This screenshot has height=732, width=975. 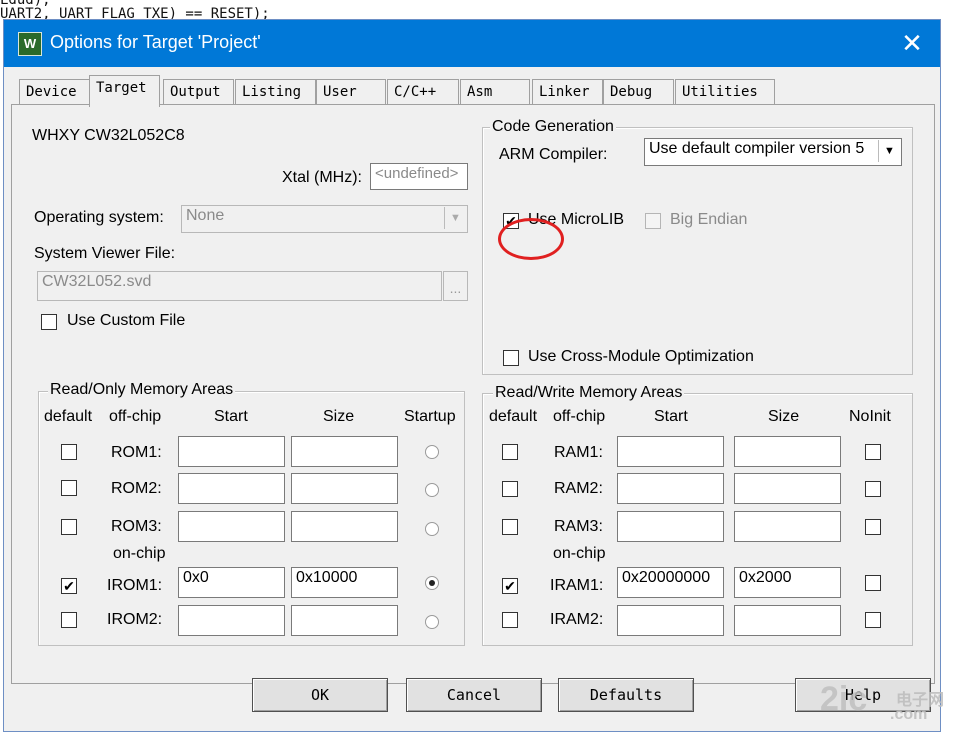 I want to click on os-select: None ▼, so click(x=324, y=219).